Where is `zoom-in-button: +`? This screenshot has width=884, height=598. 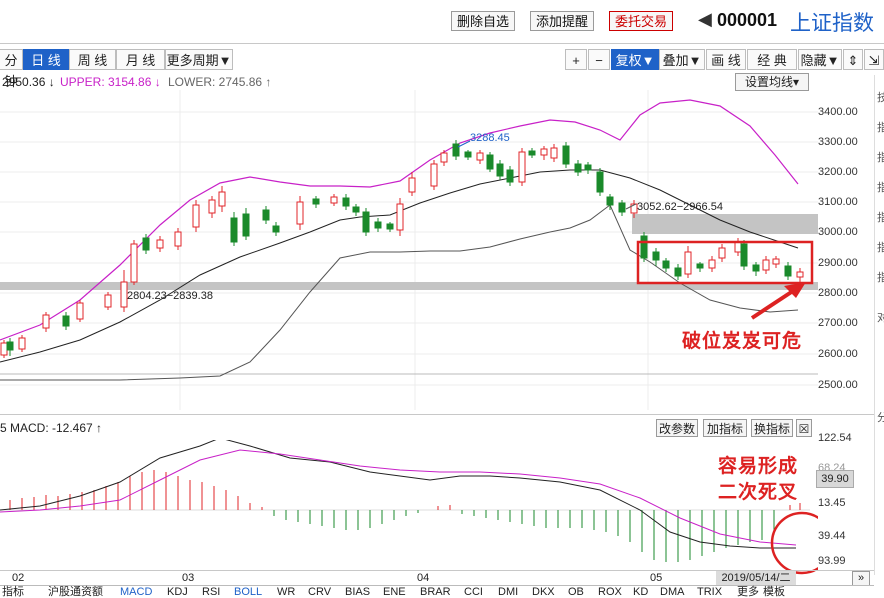 zoom-in-button: + is located at coordinates (576, 59).